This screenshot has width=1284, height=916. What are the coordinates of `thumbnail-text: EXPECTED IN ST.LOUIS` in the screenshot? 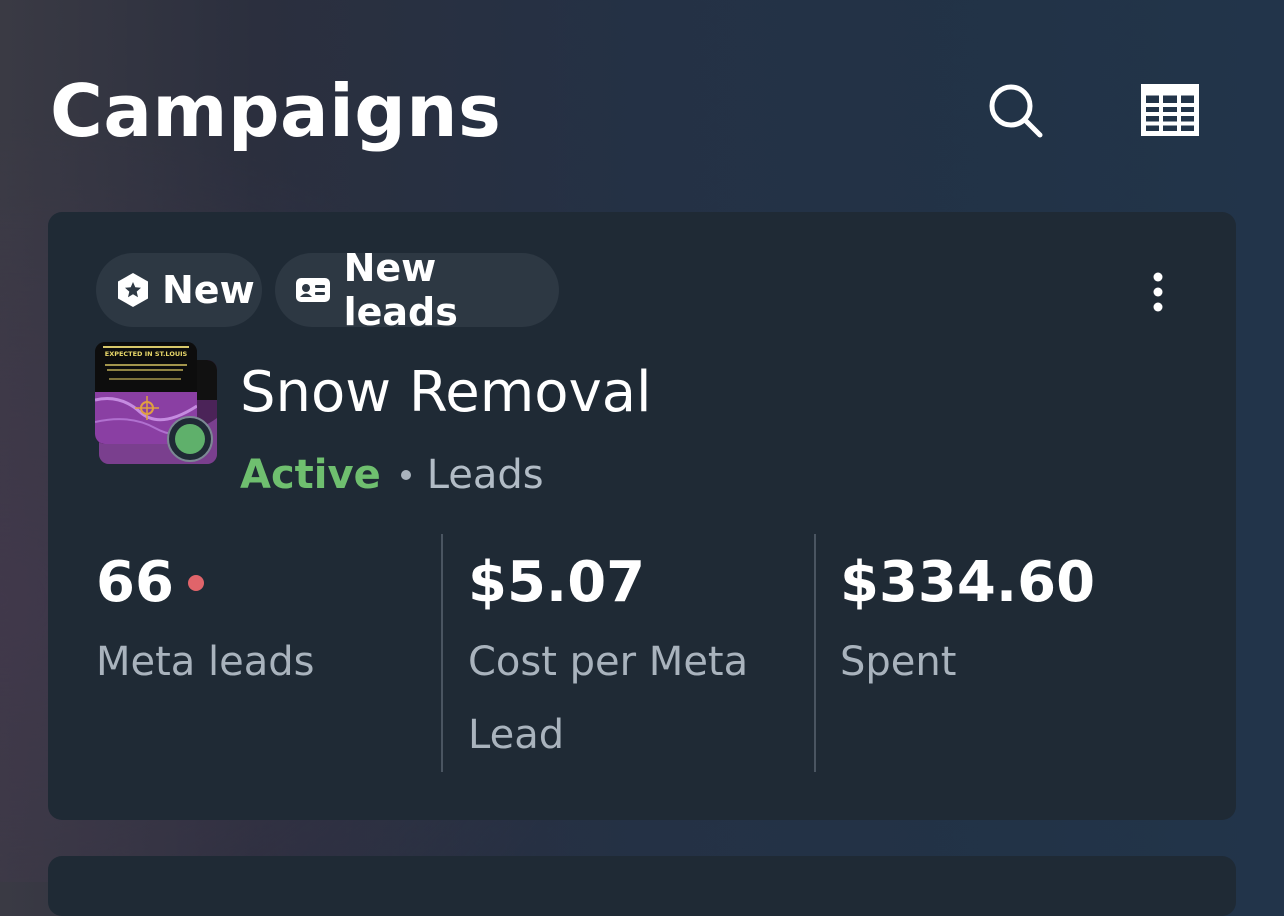 It's located at (146, 354).